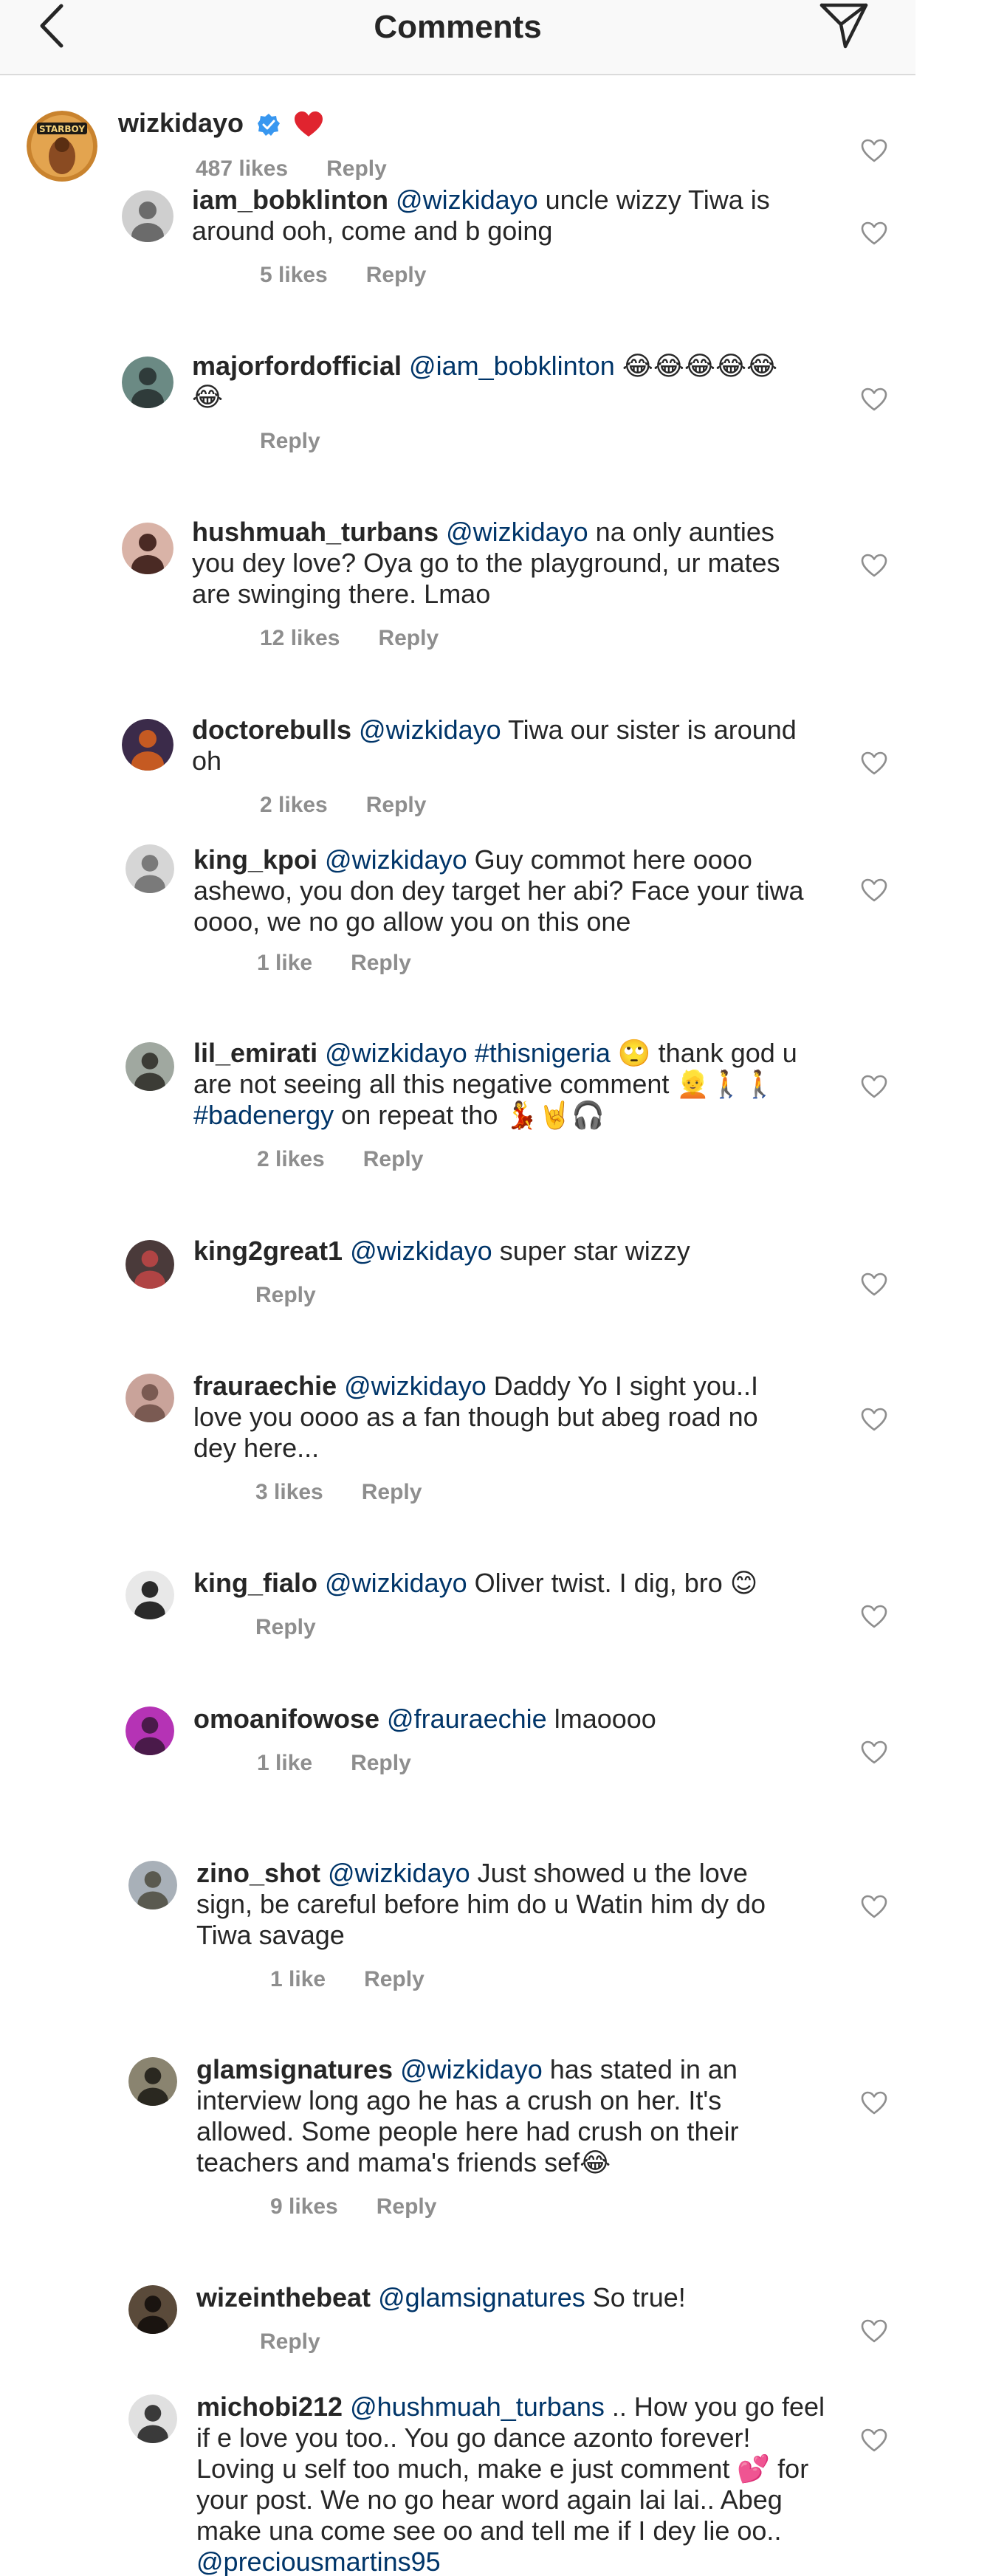  What do you see at coordinates (300, 638) in the screenshot?
I see `likes-count: 12 likes` at bounding box center [300, 638].